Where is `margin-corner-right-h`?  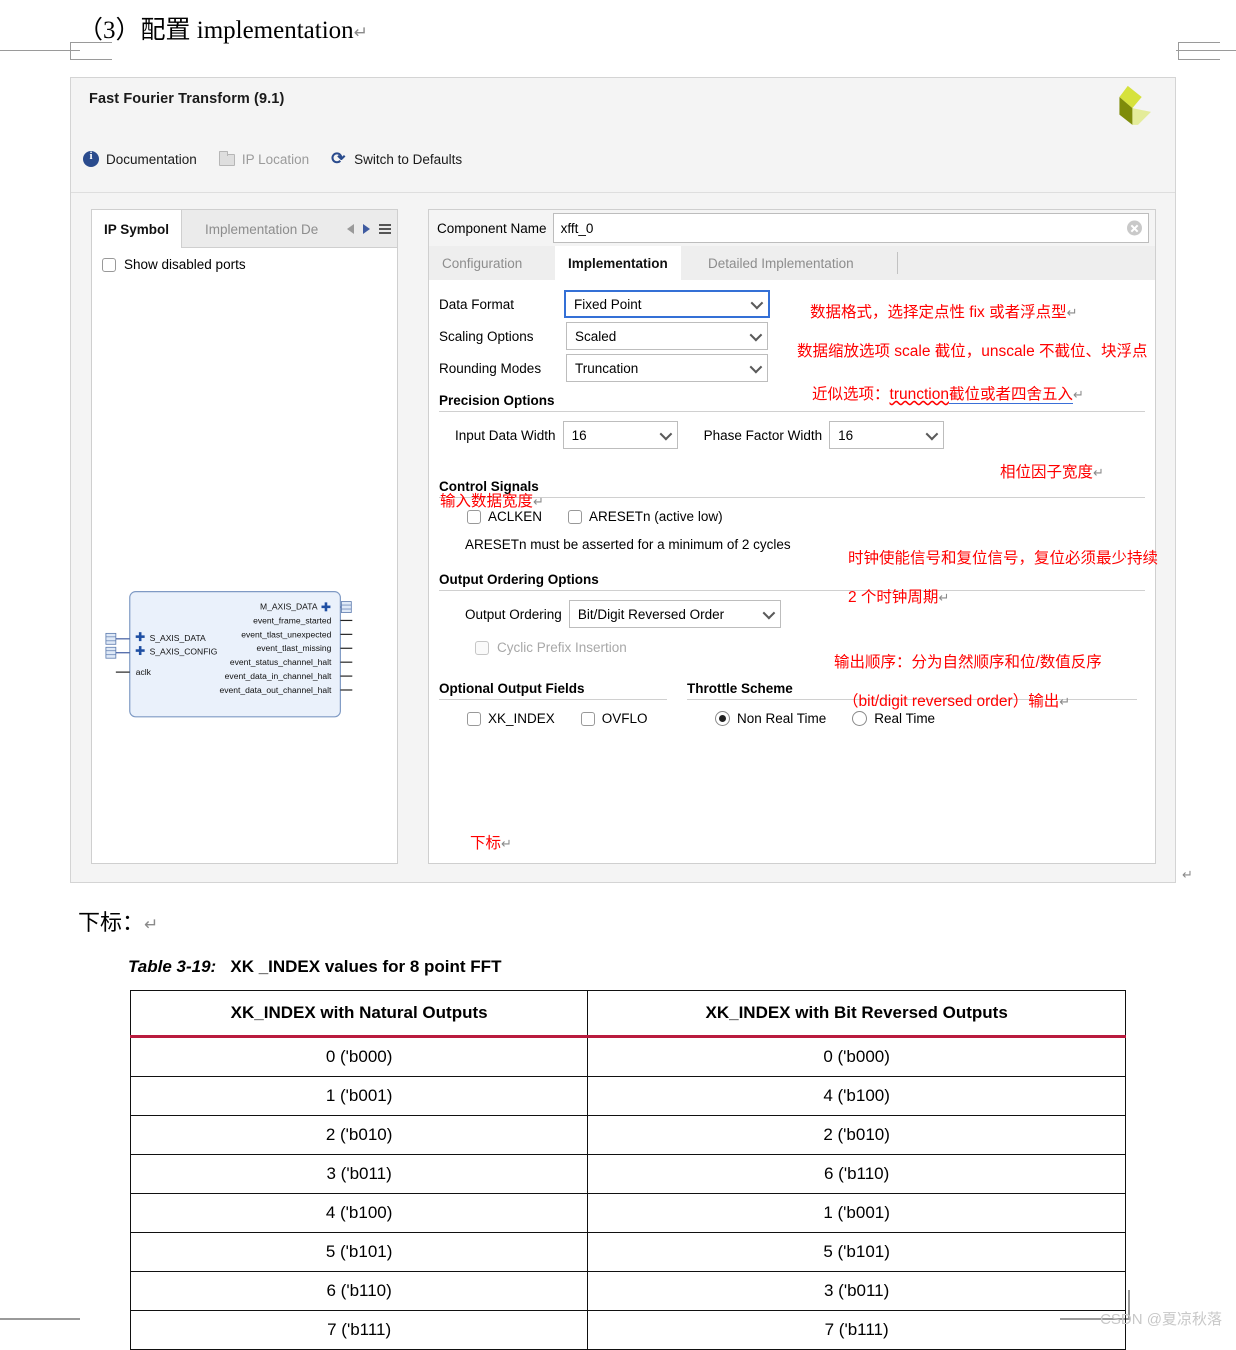
margin-corner-right-h is located at coordinates (1199, 42).